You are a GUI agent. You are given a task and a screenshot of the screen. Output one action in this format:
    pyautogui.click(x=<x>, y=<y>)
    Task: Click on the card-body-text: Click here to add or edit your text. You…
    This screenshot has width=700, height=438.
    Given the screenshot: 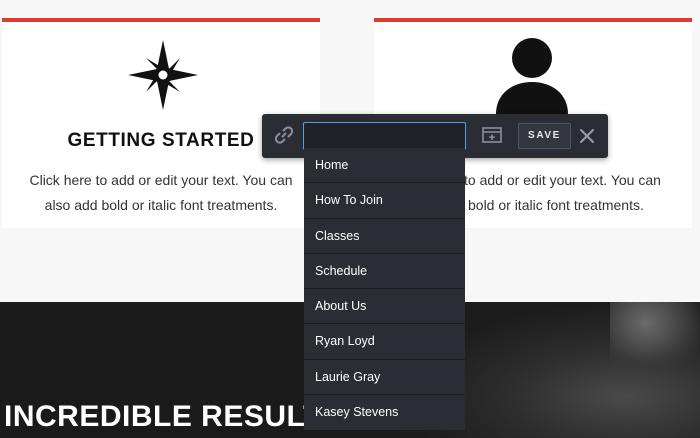 What is the action you would take?
    pyautogui.click(x=161, y=193)
    